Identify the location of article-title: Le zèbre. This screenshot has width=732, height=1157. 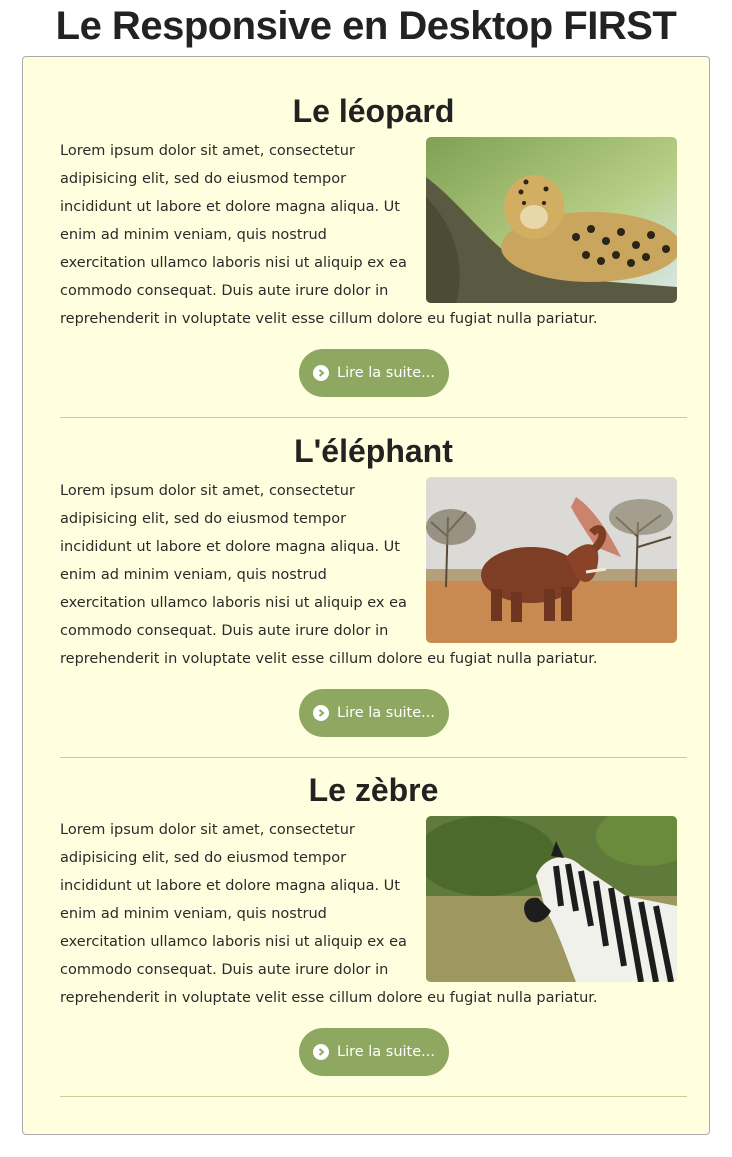
(373, 790).